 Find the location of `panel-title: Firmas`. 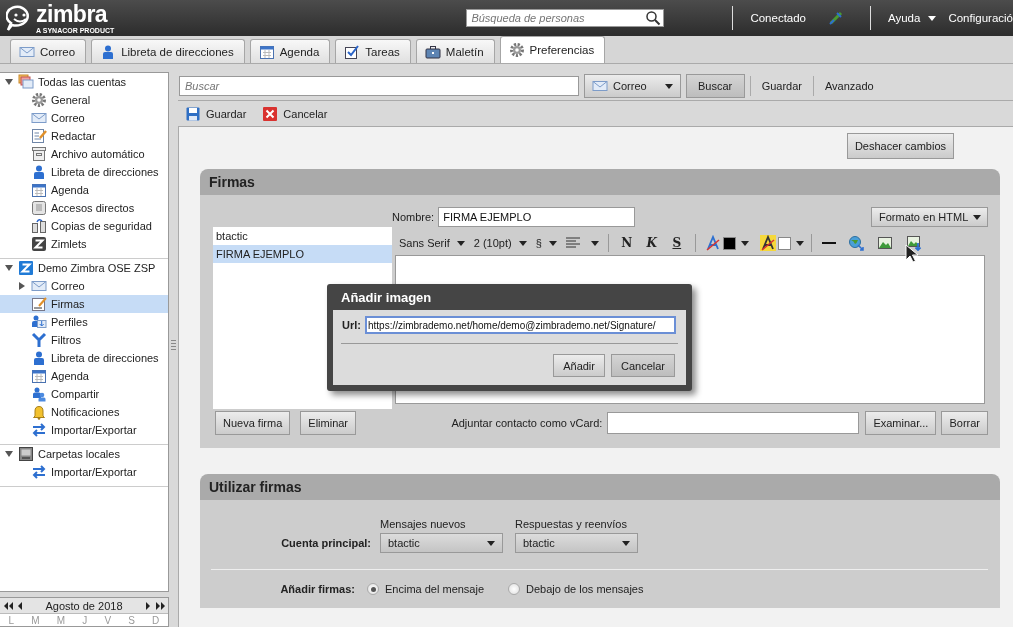

panel-title: Firmas is located at coordinates (600, 182).